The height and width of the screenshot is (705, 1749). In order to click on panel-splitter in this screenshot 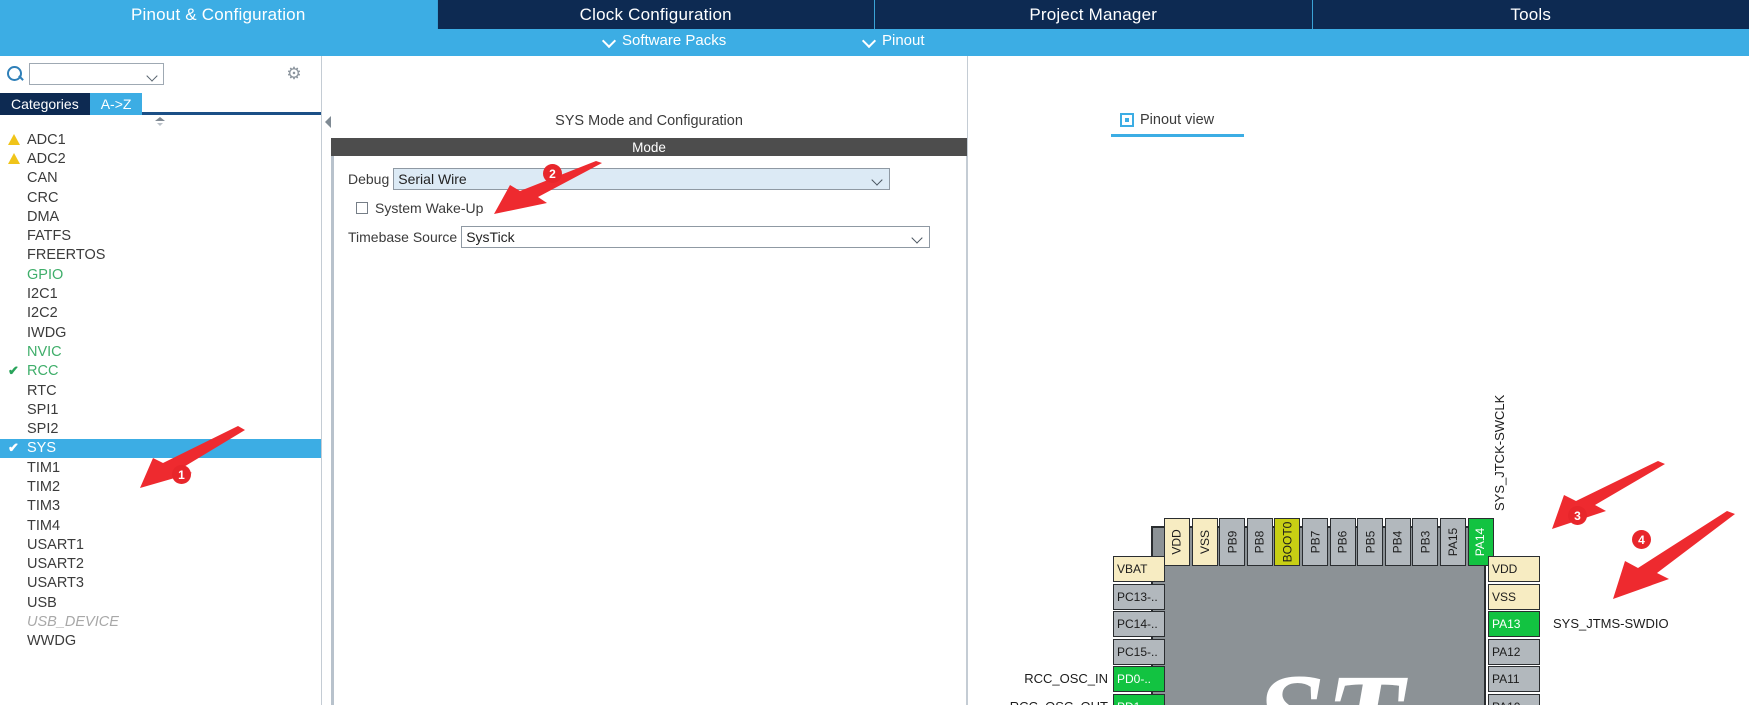, I will do `click(326, 380)`.